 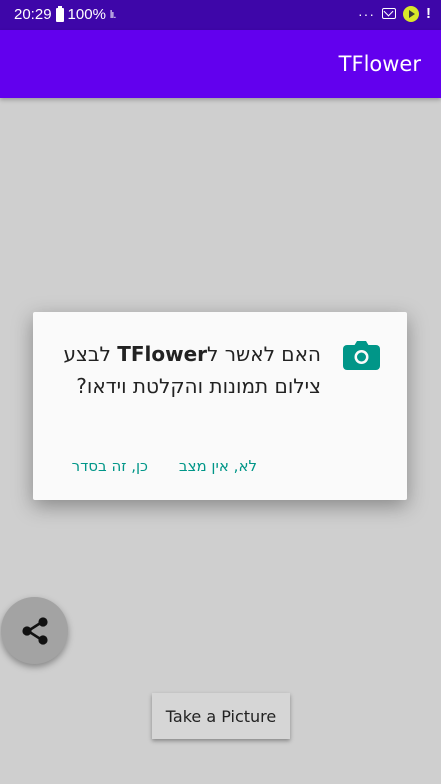 What do you see at coordinates (264, 354) in the screenshot?
I see `dialog-message-prefix: האם לאשר ל` at bounding box center [264, 354].